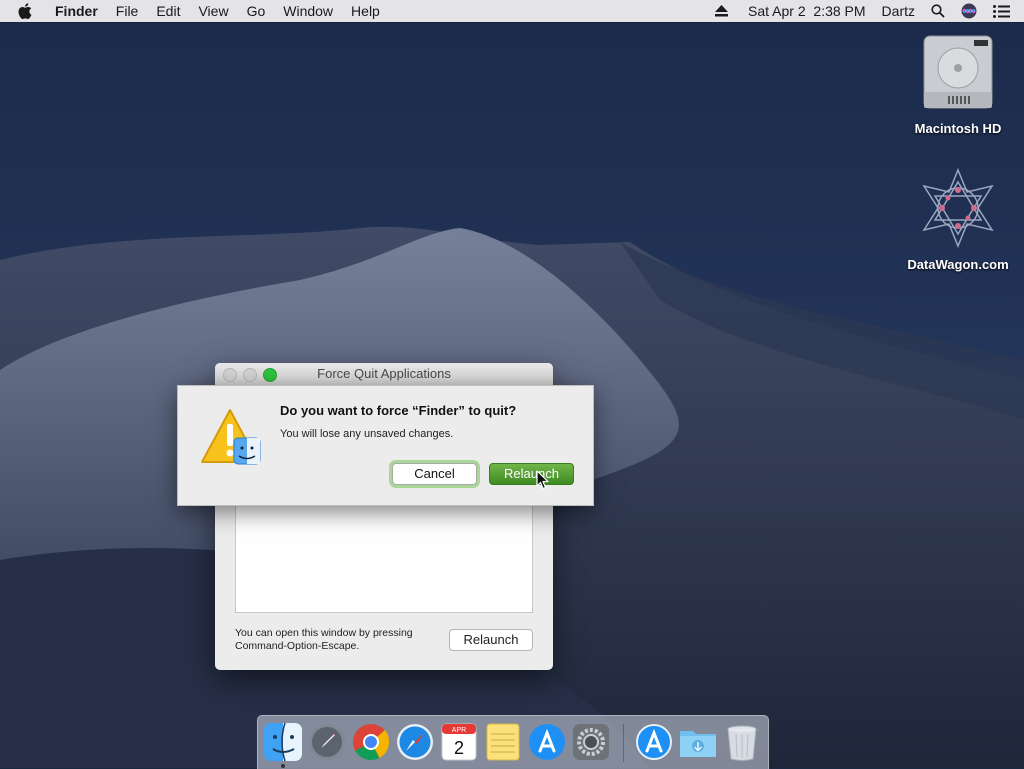 Image resolution: width=1024 pixels, height=769 pixels. Describe the element at coordinates (654, 742) in the screenshot. I see `app-store-download-icon` at that location.